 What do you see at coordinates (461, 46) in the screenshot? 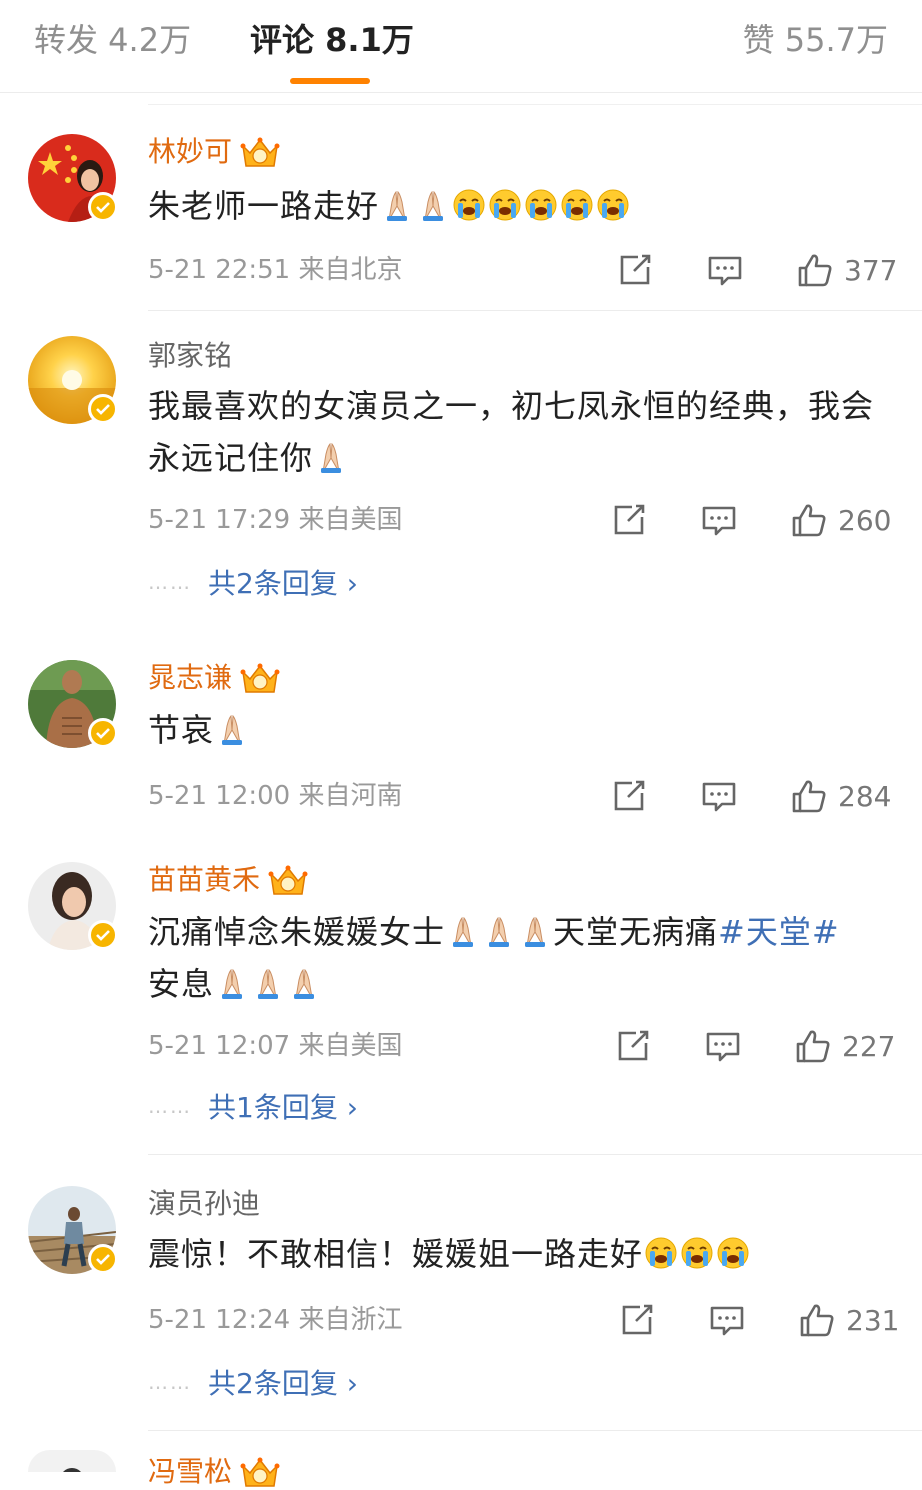
I see `comment-tab-bar: 转发 4.2万 评论 8.1万 赞 55.7万` at bounding box center [461, 46].